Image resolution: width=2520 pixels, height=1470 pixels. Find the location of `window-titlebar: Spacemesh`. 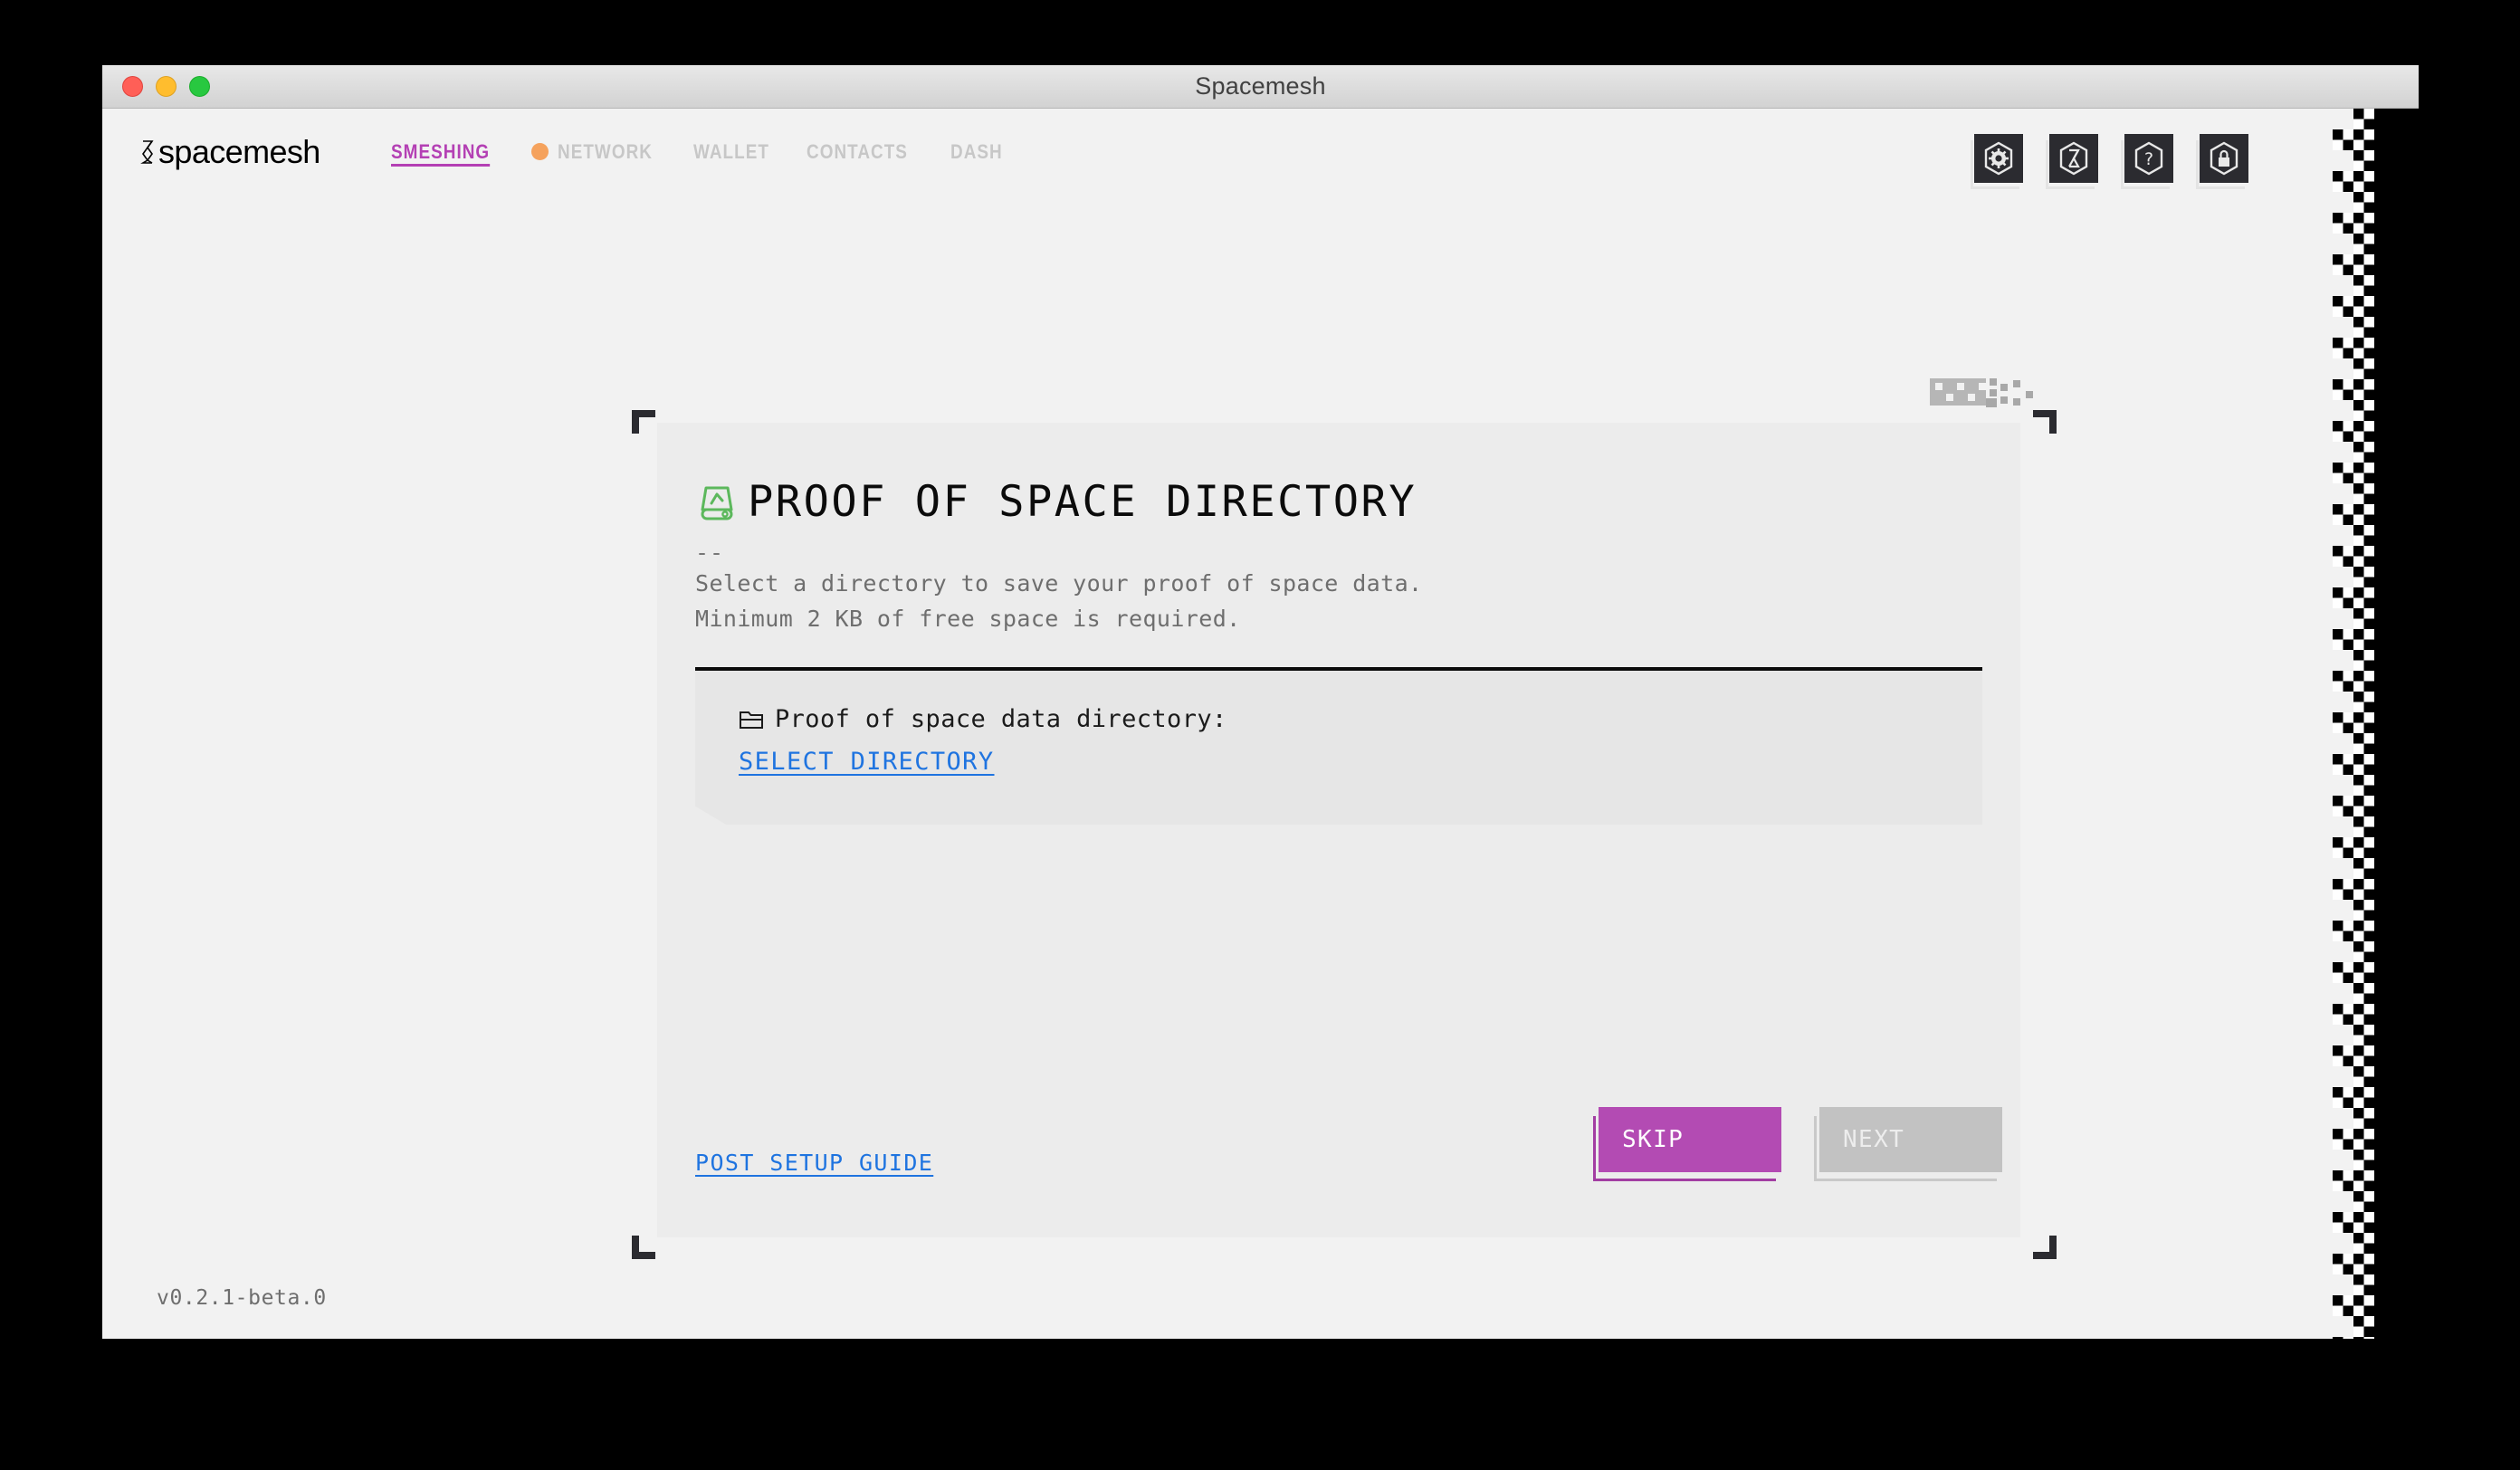

window-titlebar: Spacemesh is located at coordinates (1260, 87).